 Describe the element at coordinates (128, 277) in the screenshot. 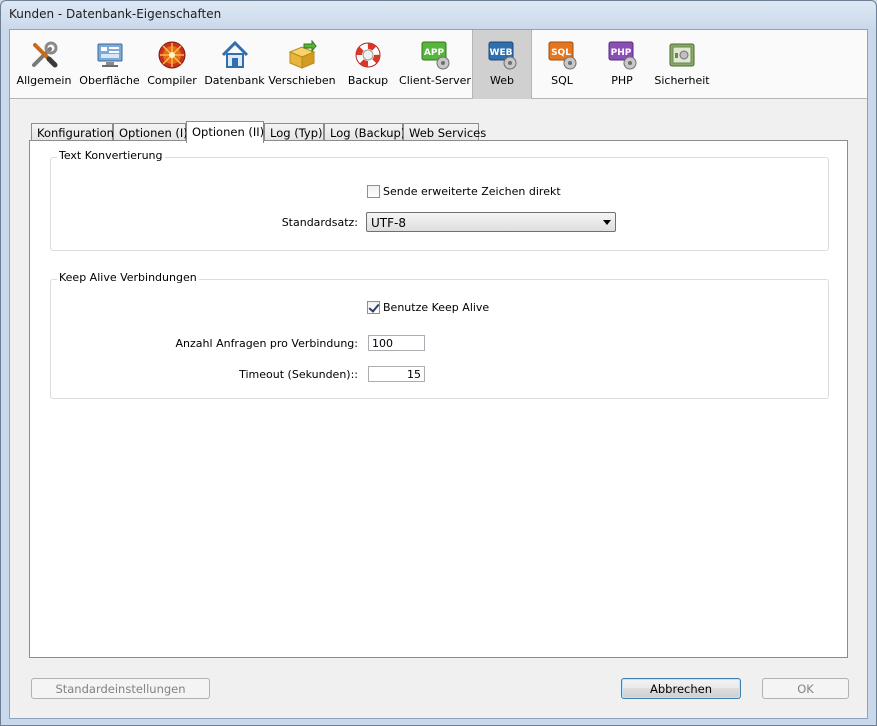

I see `group-title: Keep Alive Verbindungen` at that location.